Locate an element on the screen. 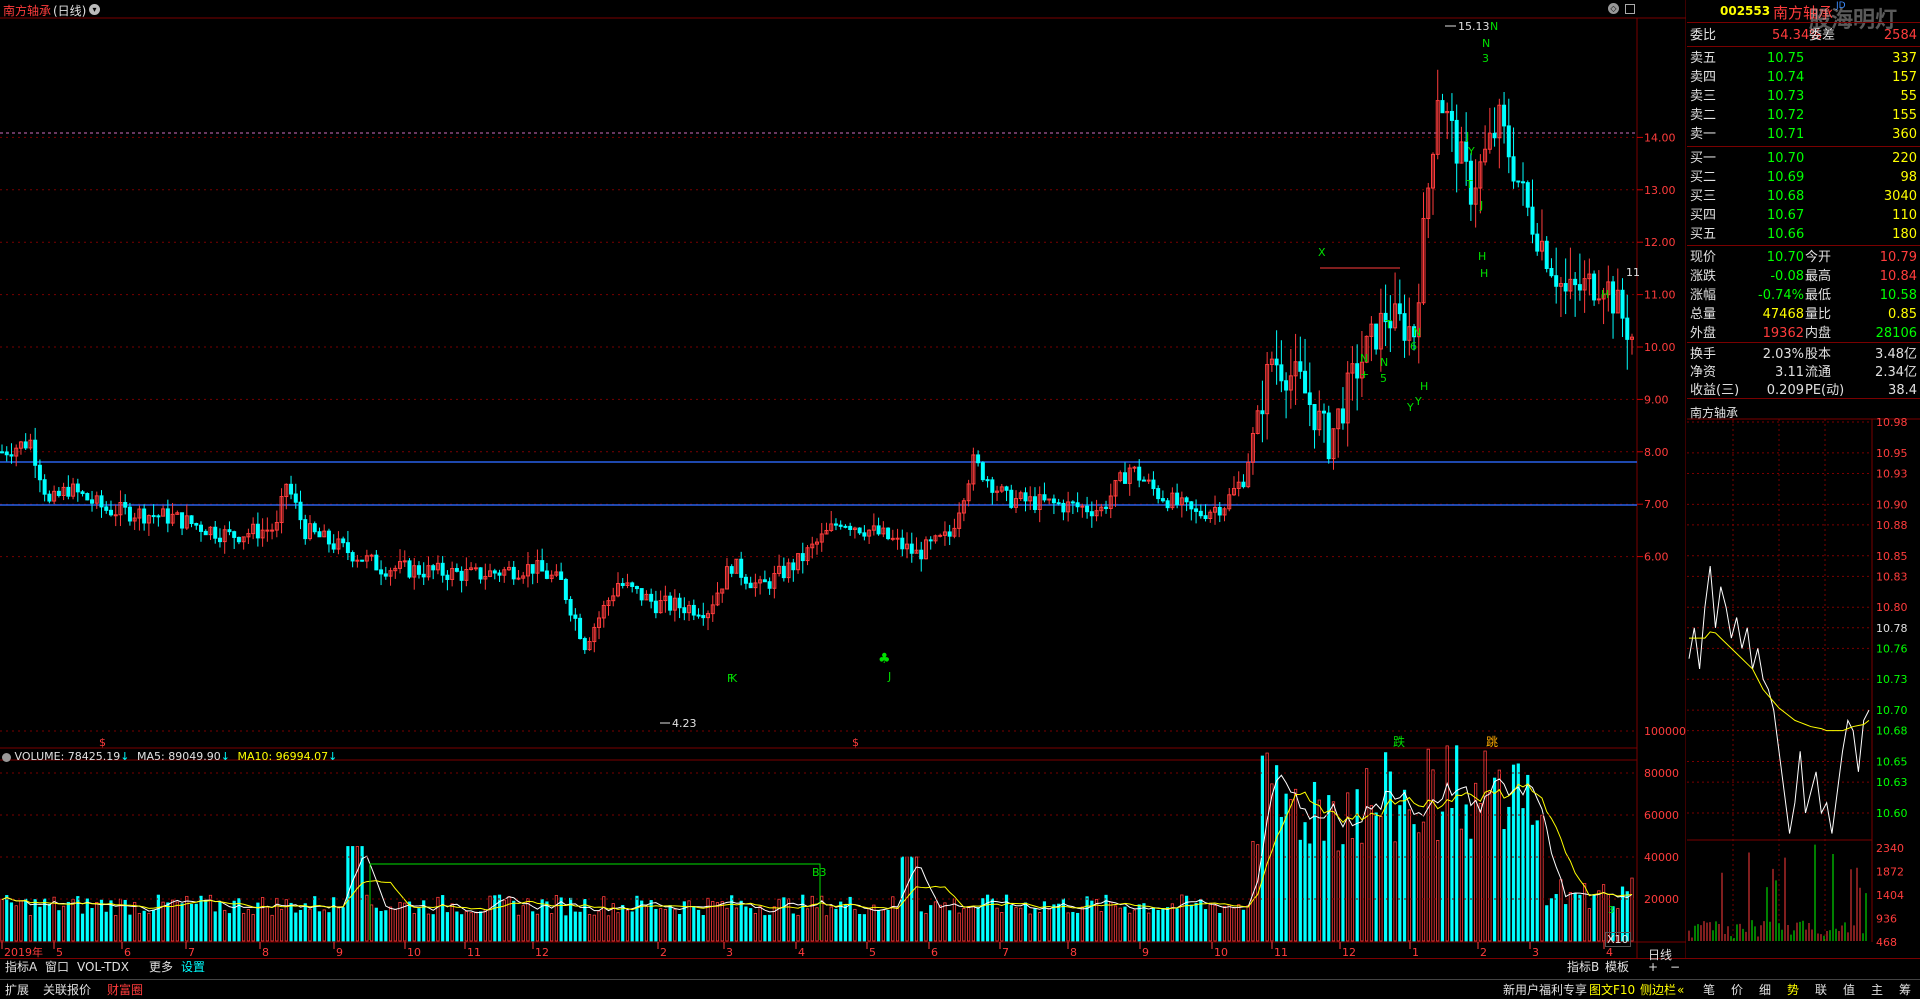 This screenshot has height=999, width=1920. volume-range-box is located at coordinates (595, 901).